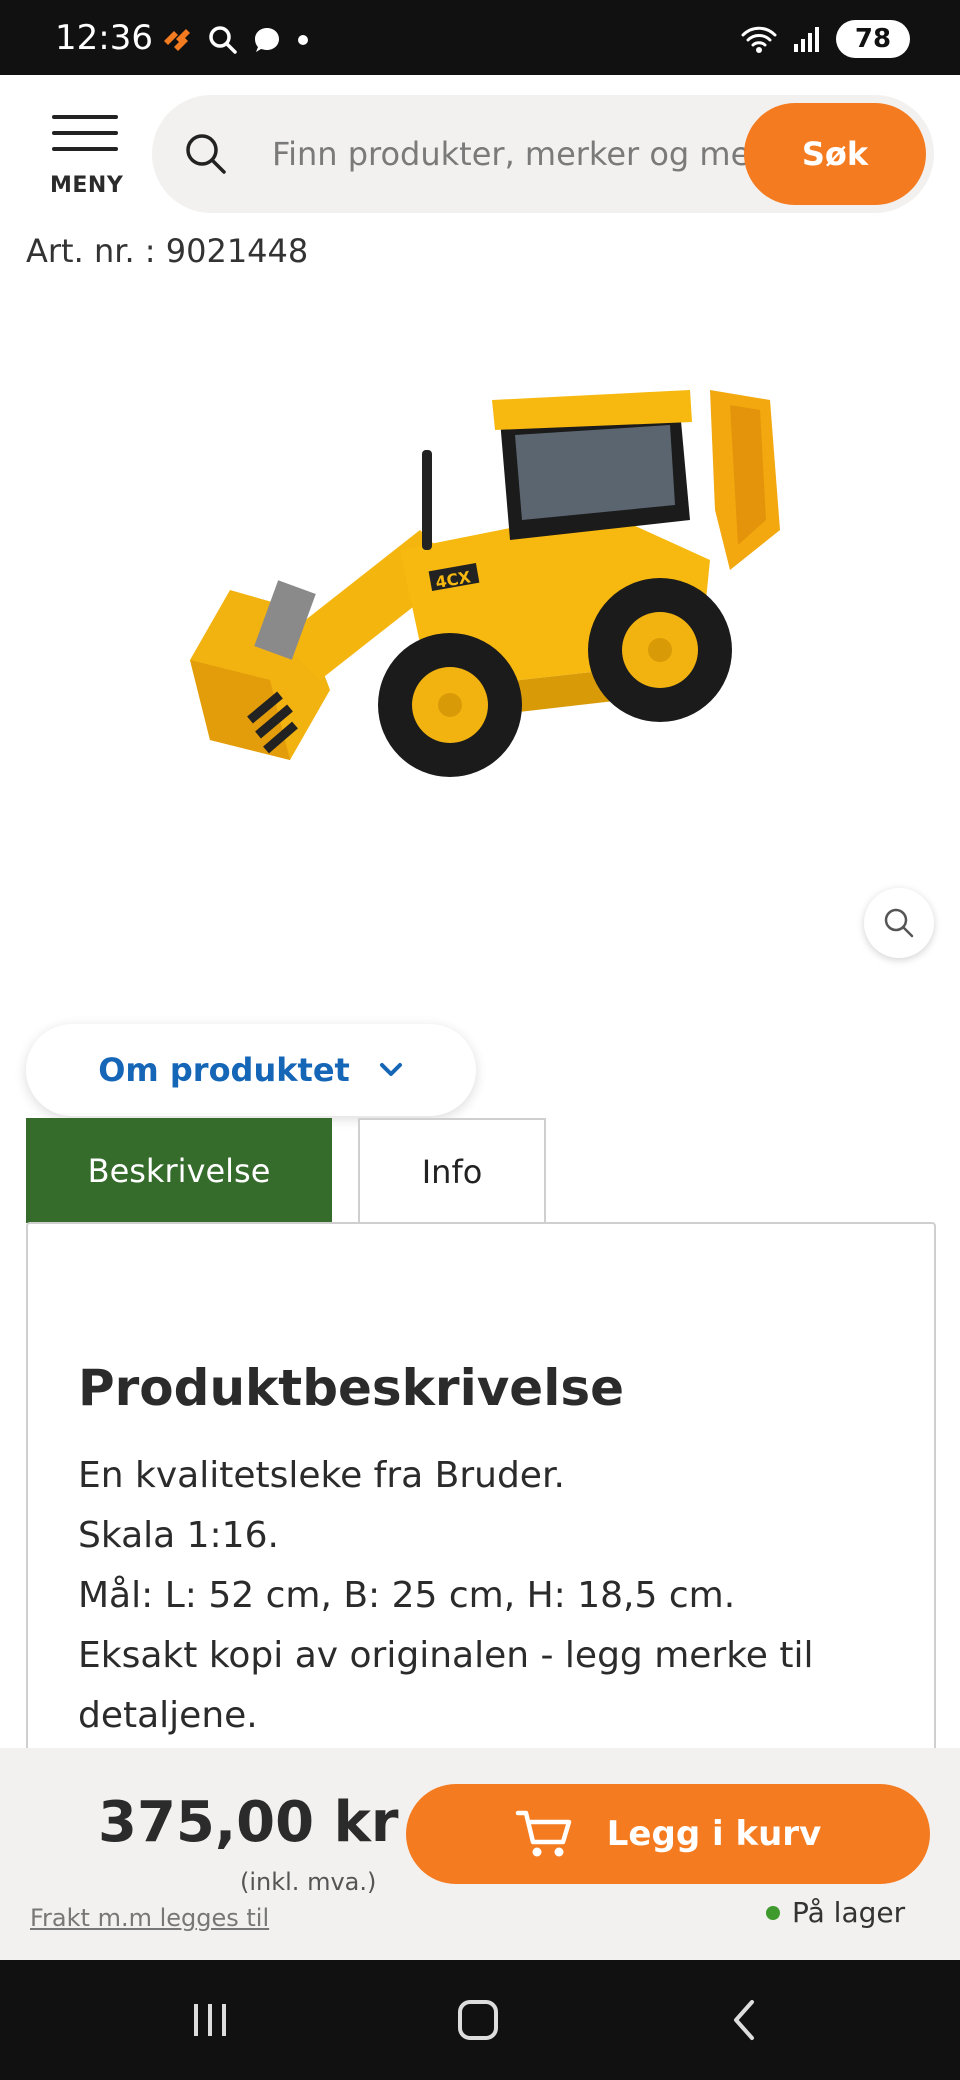 The width and height of the screenshot is (960, 2080). I want to click on battery-icon: 78, so click(873, 39).